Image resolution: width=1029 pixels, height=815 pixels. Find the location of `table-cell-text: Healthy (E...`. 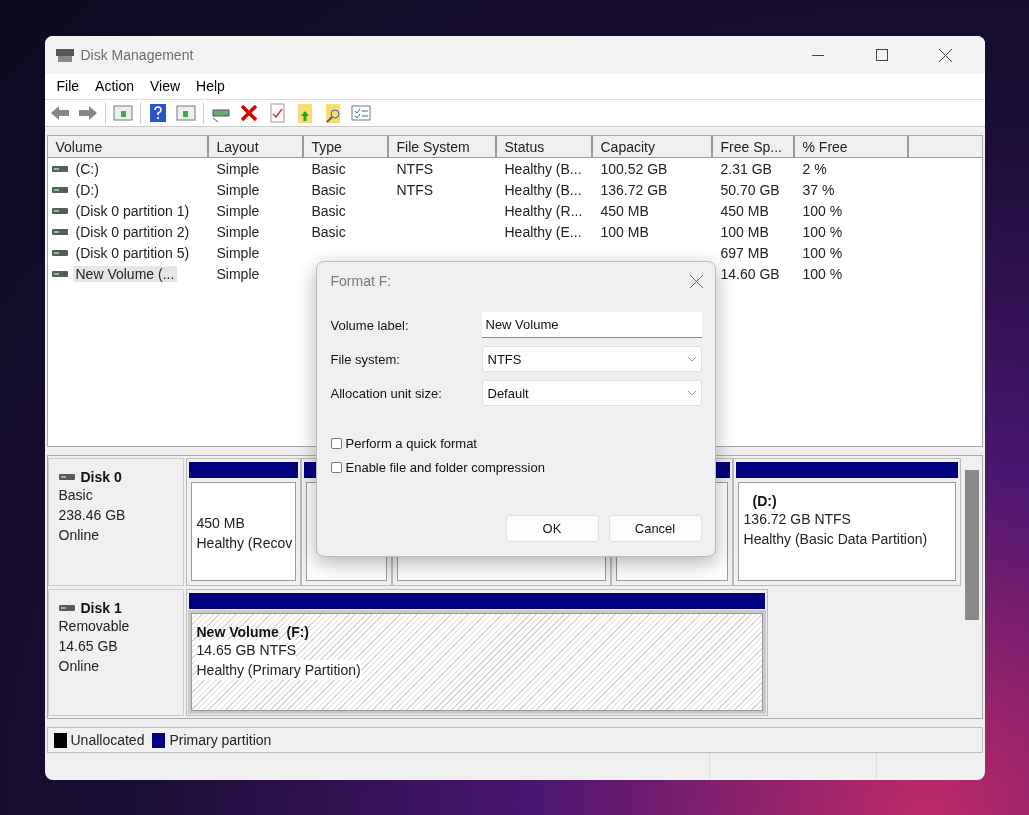

table-cell-text: Healthy (E... is located at coordinates (543, 231).